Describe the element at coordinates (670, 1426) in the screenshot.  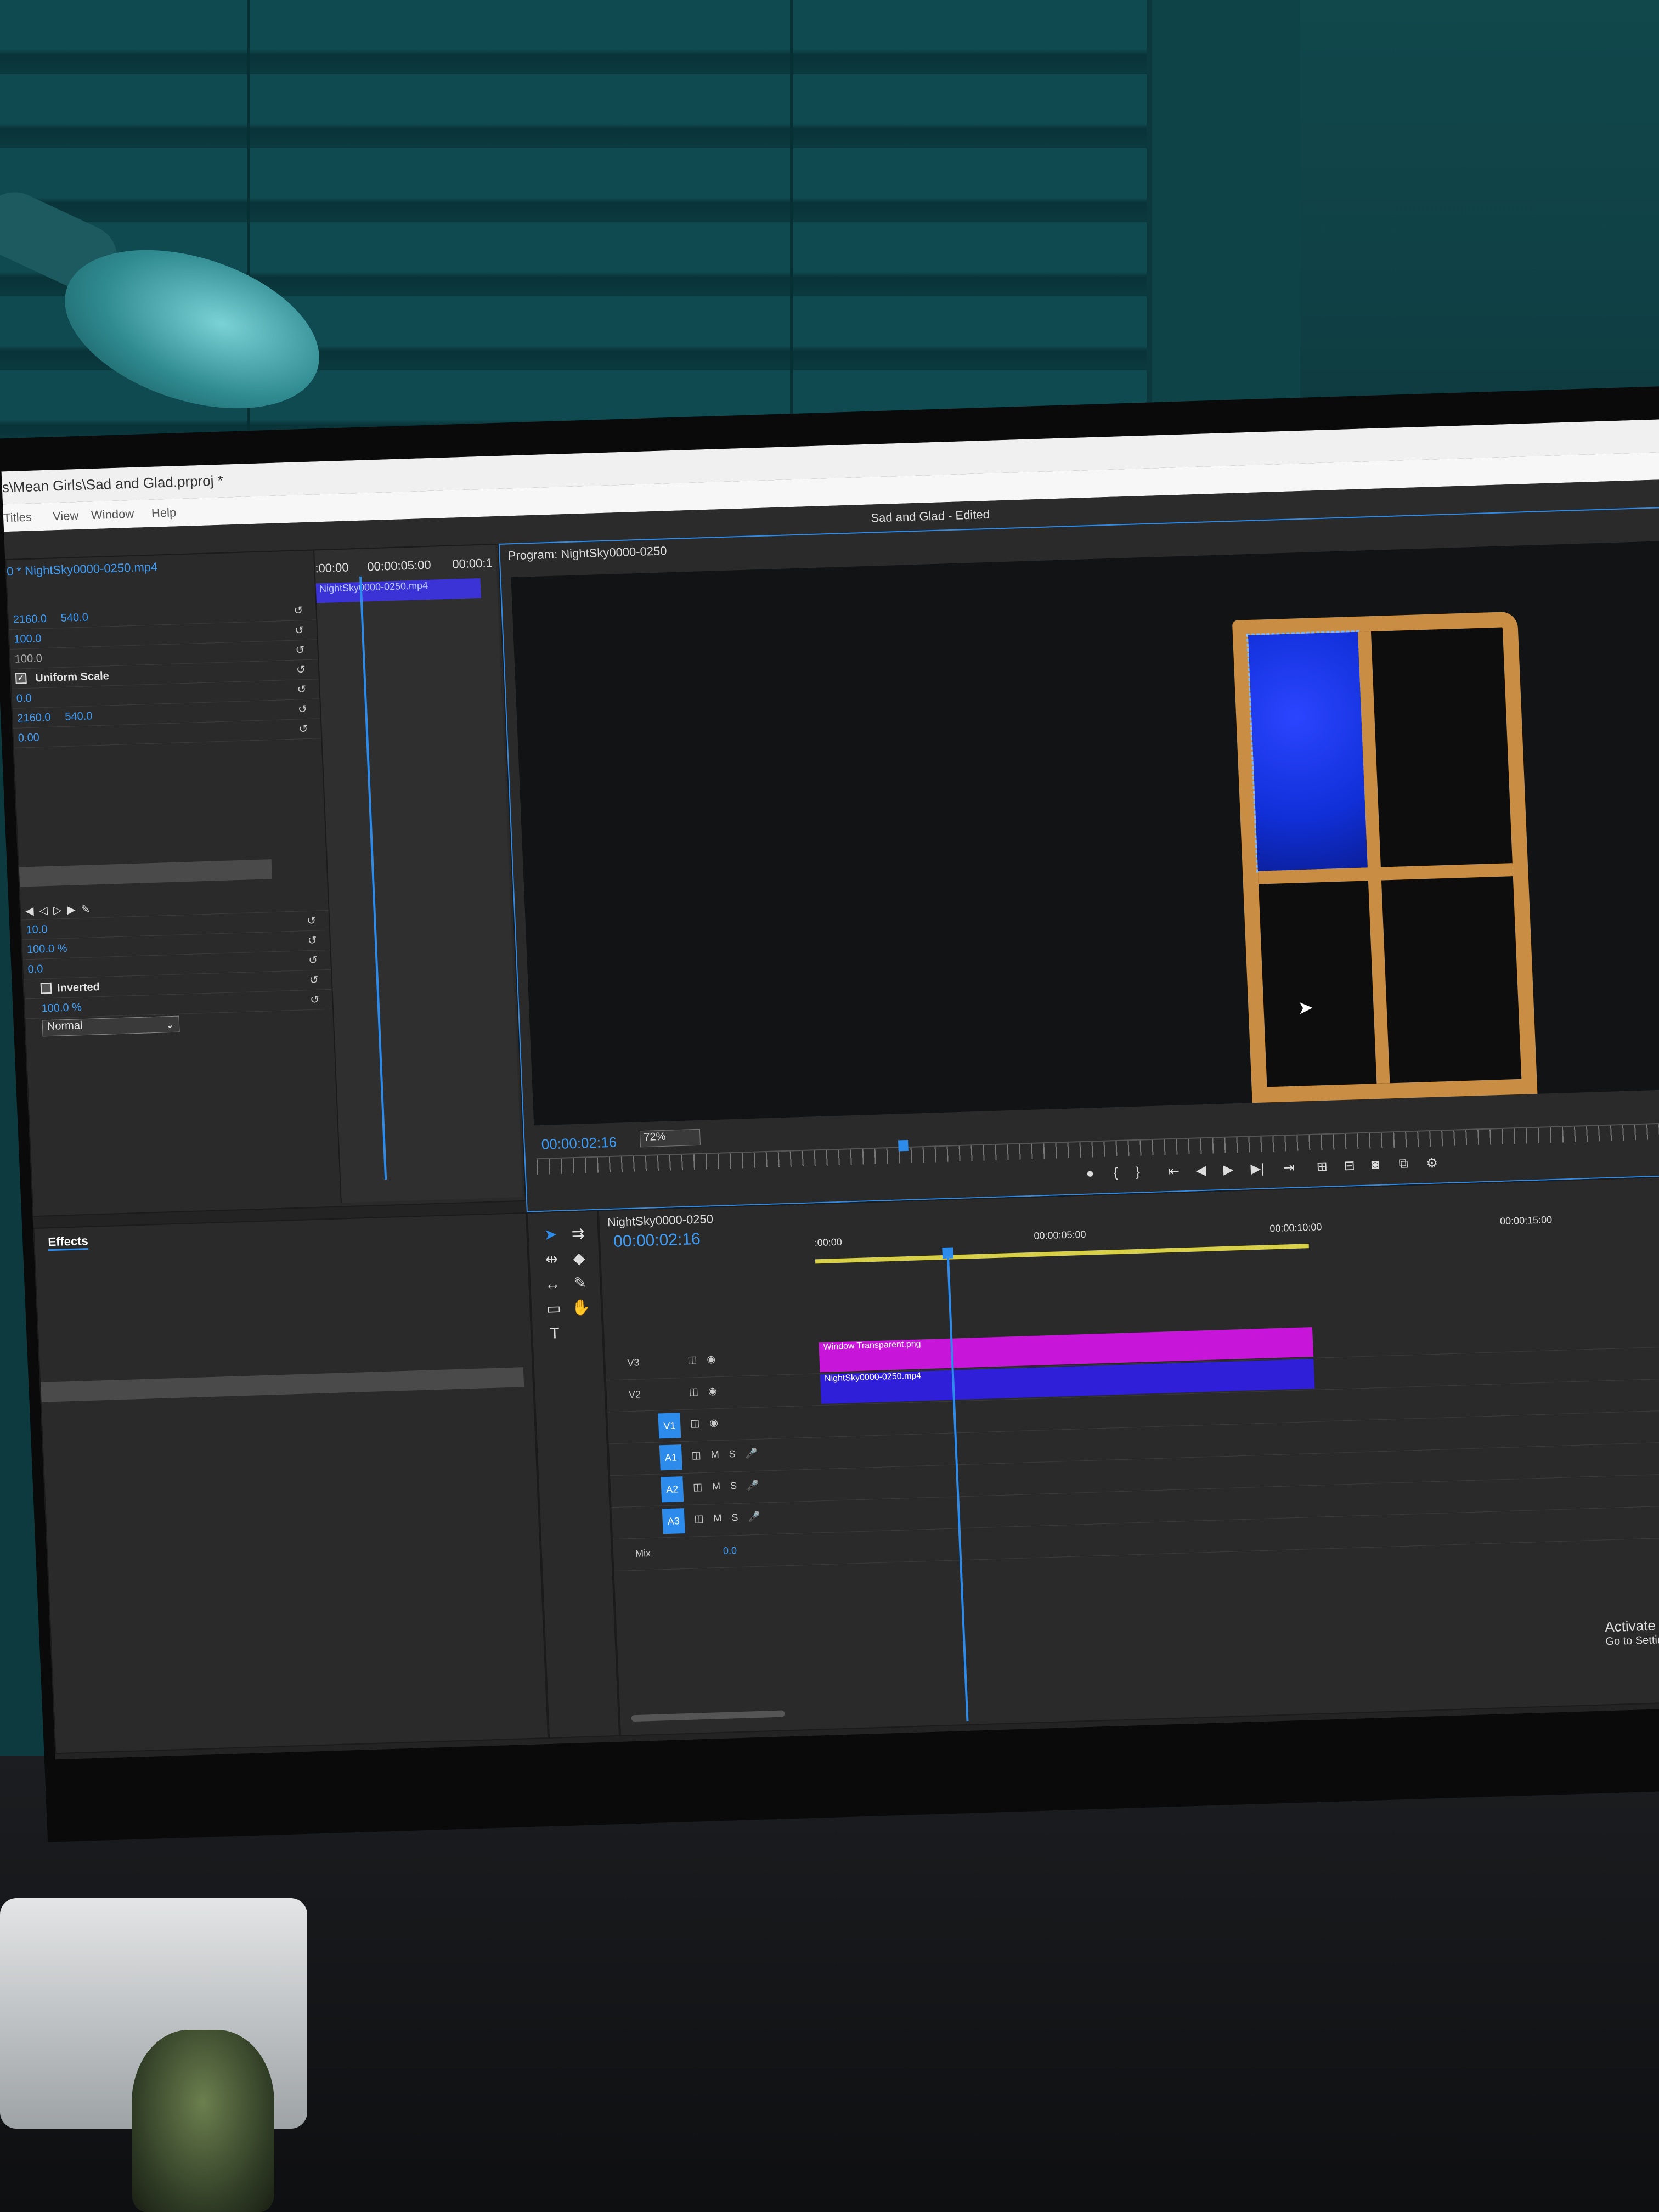
I see `track-target: V1` at that location.